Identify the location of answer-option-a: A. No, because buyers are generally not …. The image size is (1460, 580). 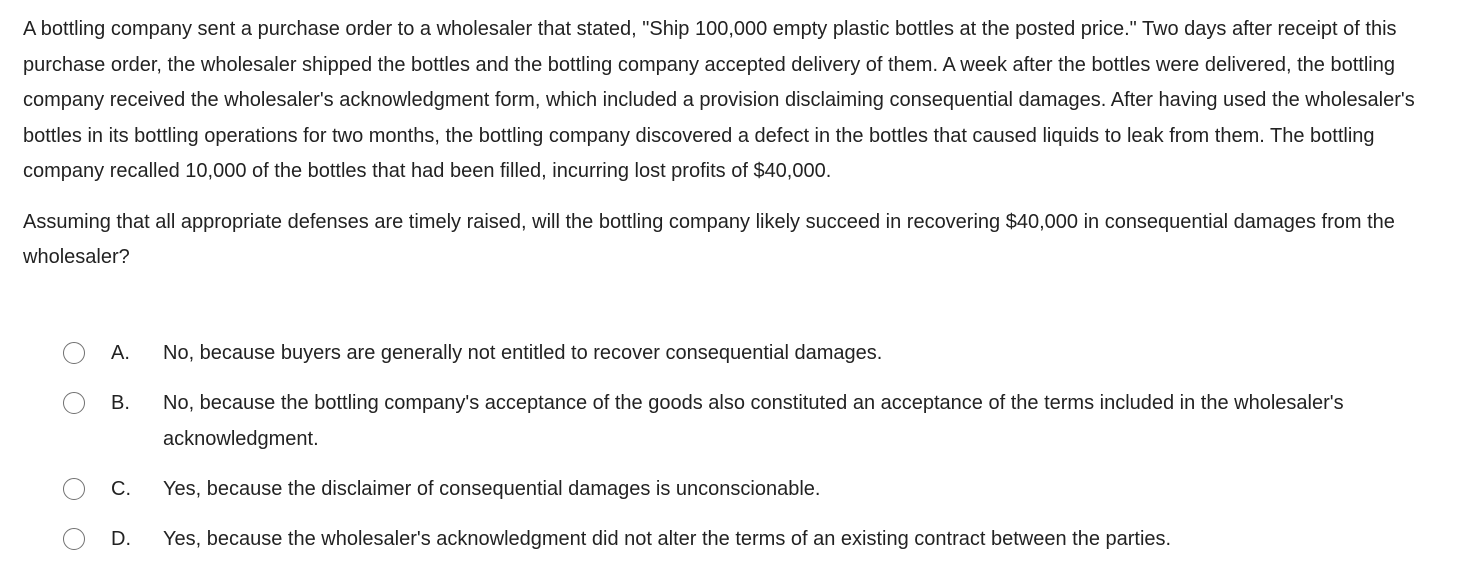
(753, 350).